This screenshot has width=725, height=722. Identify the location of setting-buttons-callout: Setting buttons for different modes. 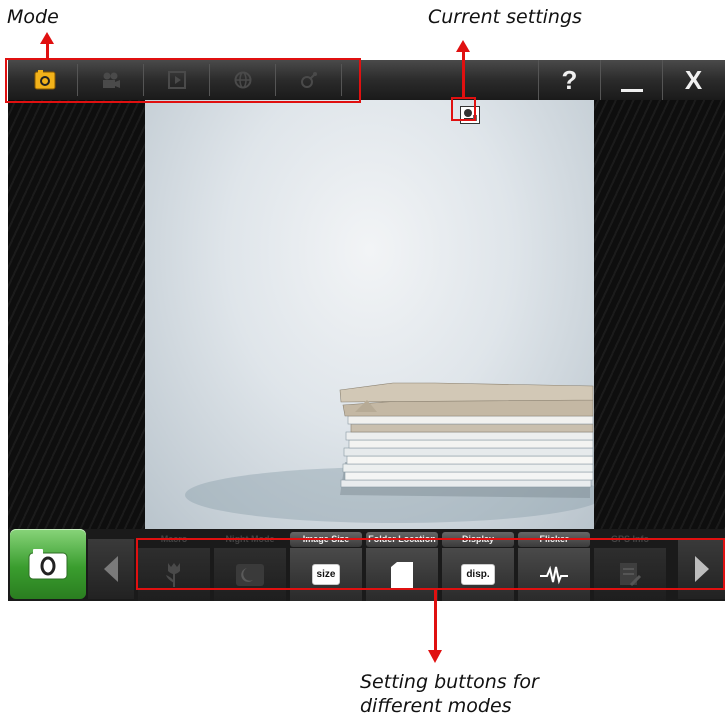
(449, 694).